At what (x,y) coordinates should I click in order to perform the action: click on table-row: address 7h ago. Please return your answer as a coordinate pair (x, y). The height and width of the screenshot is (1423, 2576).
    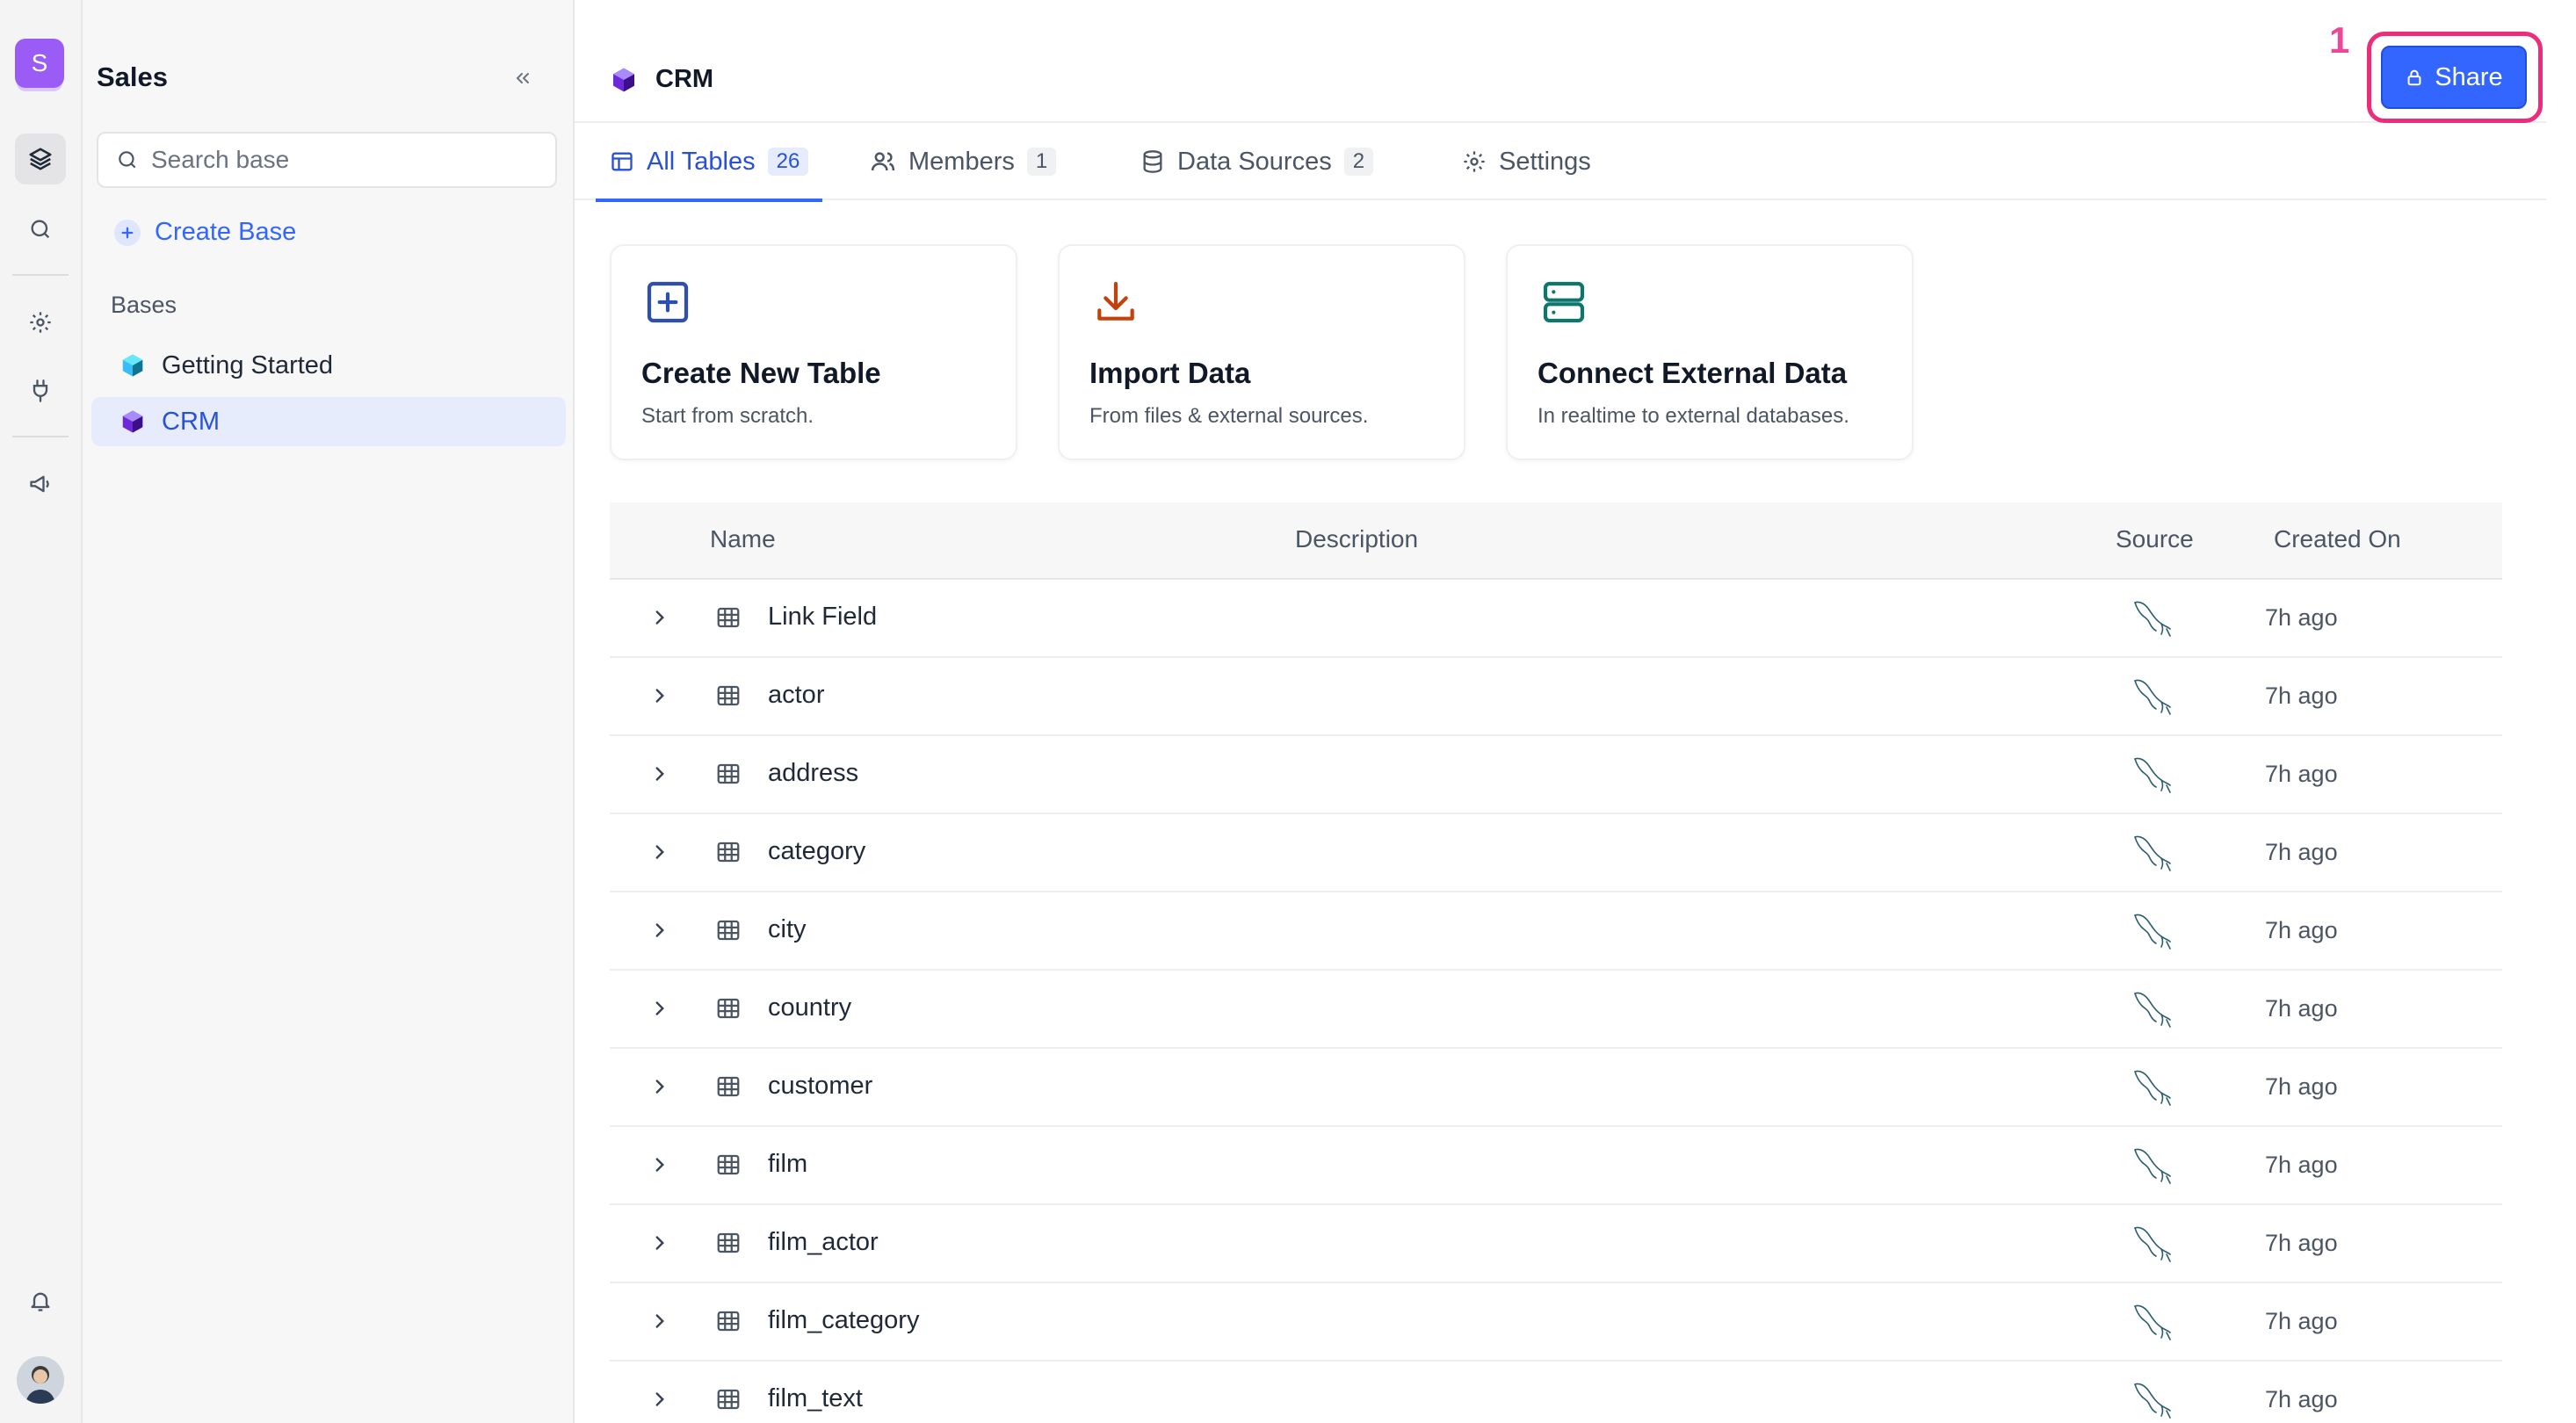
    Looking at the image, I should click on (1556, 775).